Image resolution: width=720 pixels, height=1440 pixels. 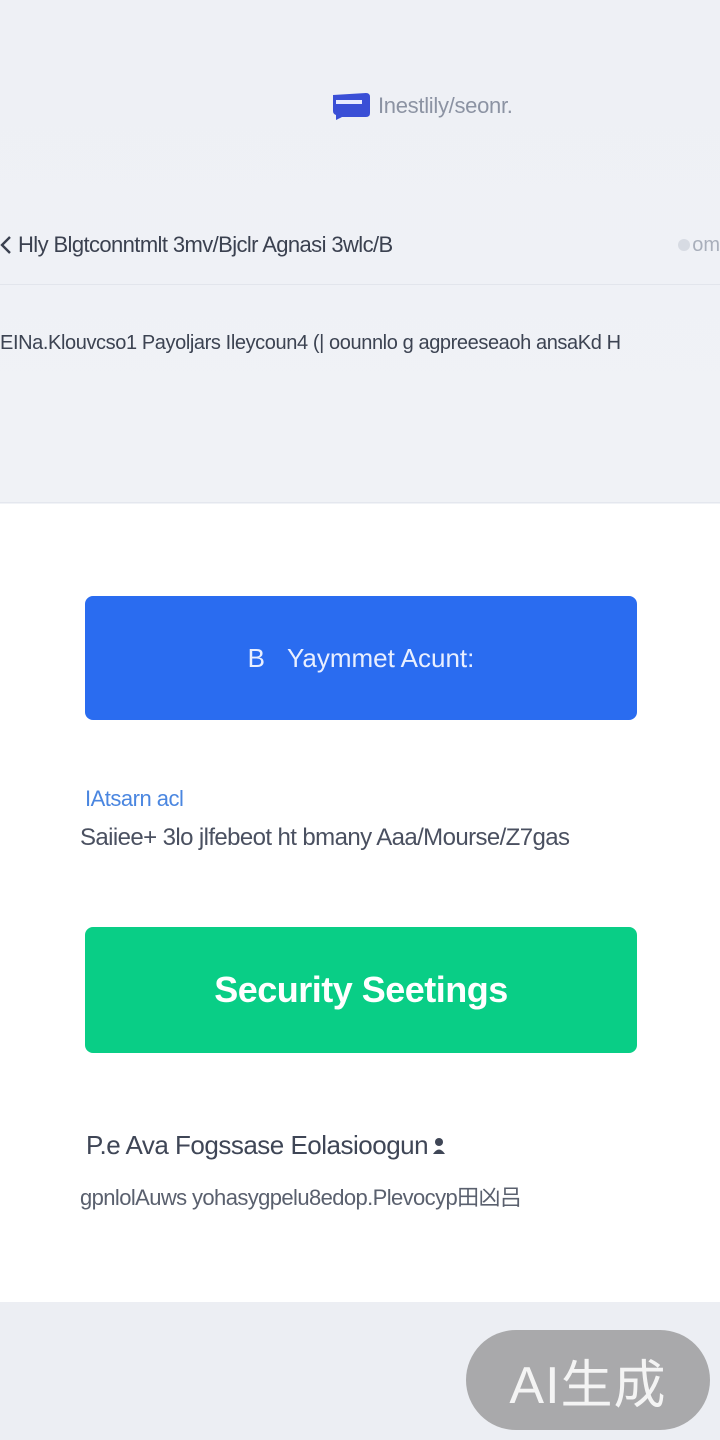 What do you see at coordinates (205, 244) in the screenshot?
I see `header-title: Hly Blgtconntmlt 3mv/Bjclr Agnasi 3wlc/B` at bounding box center [205, 244].